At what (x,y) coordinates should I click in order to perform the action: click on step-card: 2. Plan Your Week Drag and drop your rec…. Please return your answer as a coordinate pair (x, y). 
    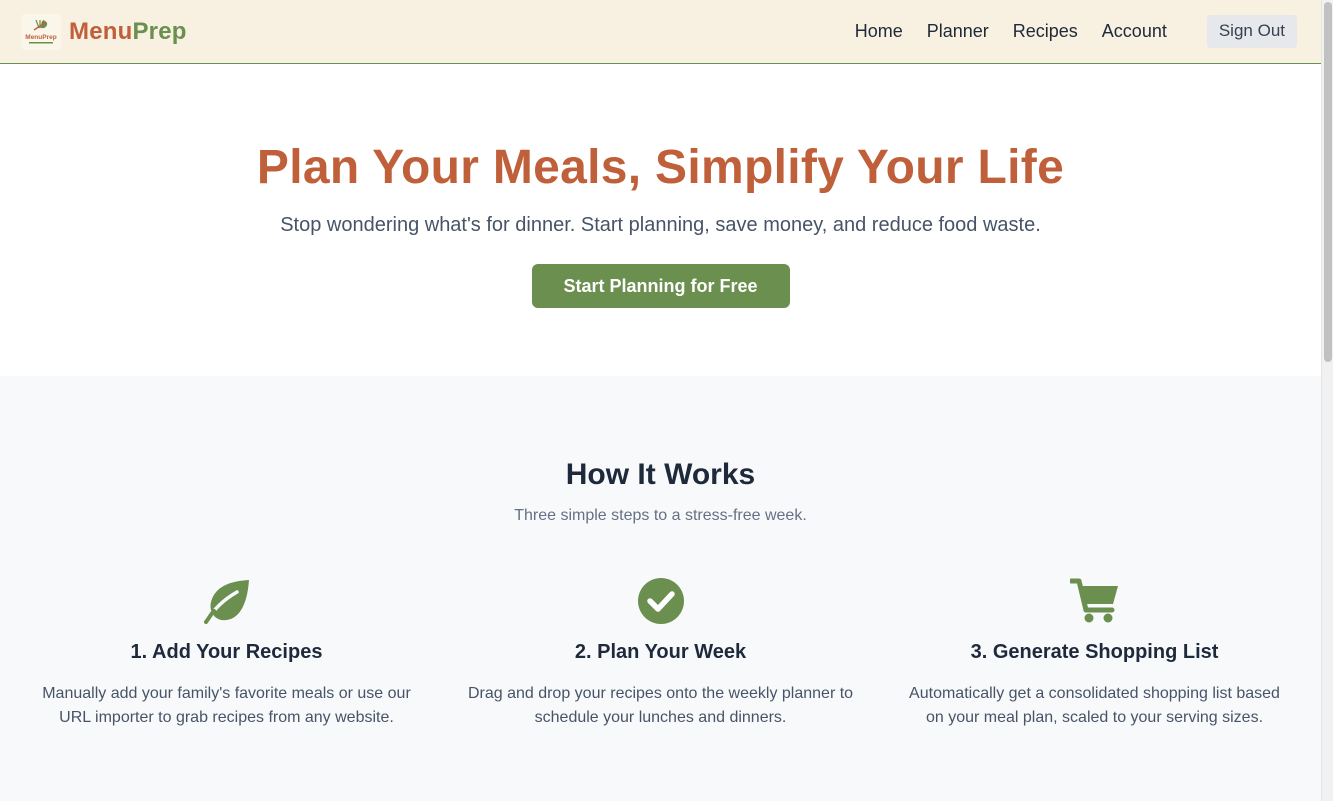
    Looking at the image, I should click on (660, 653).